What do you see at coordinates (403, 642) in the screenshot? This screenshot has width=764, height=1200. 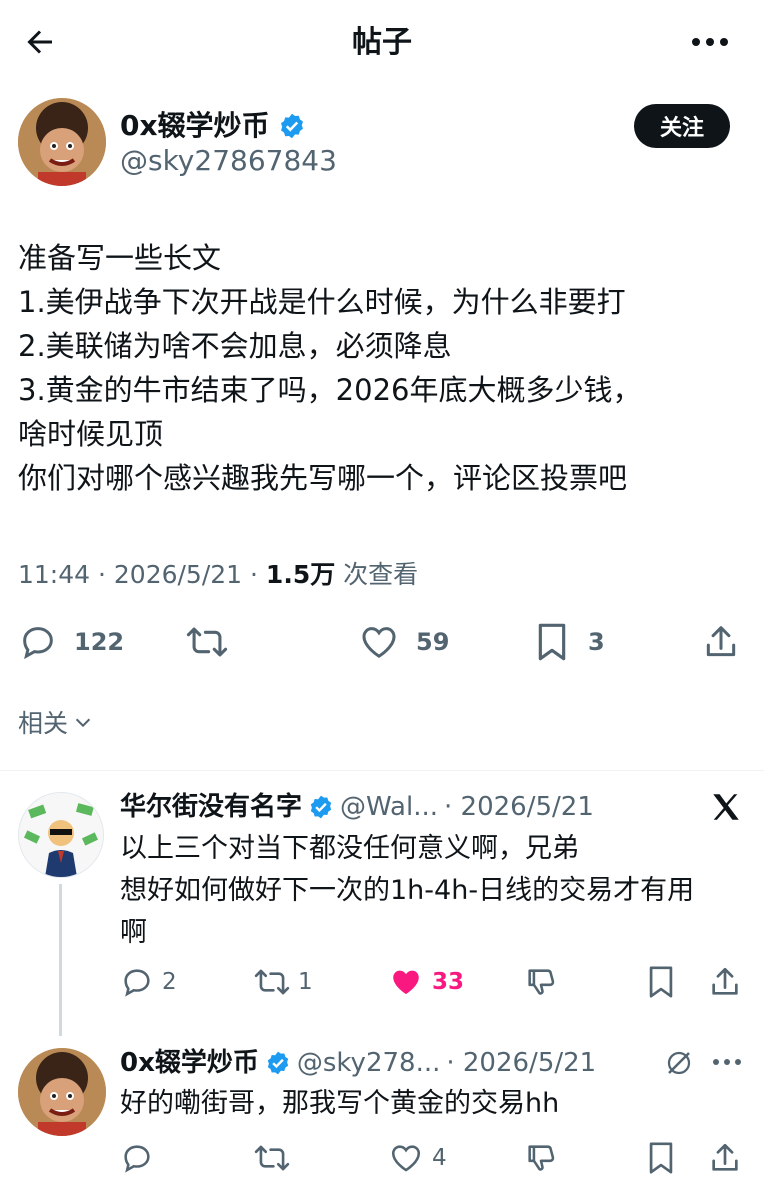 I see `like-button: 59` at bounding box center [403, 642].